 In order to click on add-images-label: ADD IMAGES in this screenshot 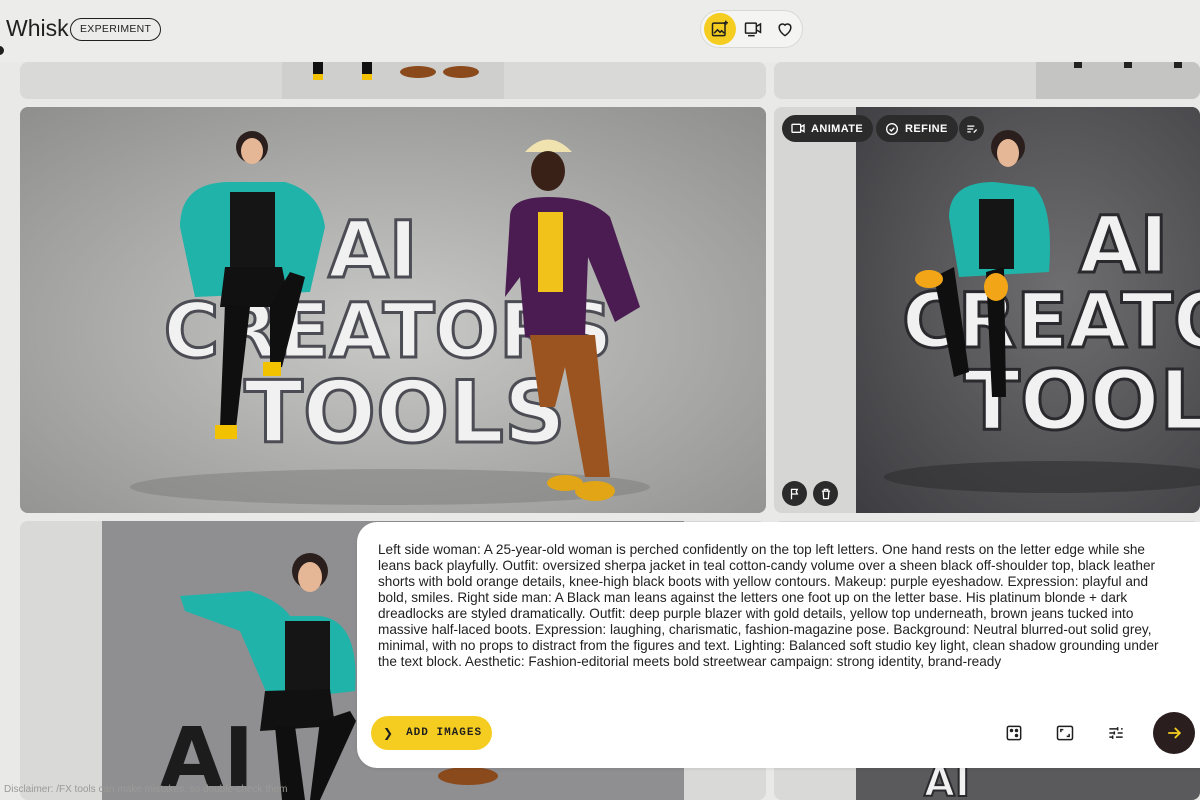, I will do `click(444, 733)`.